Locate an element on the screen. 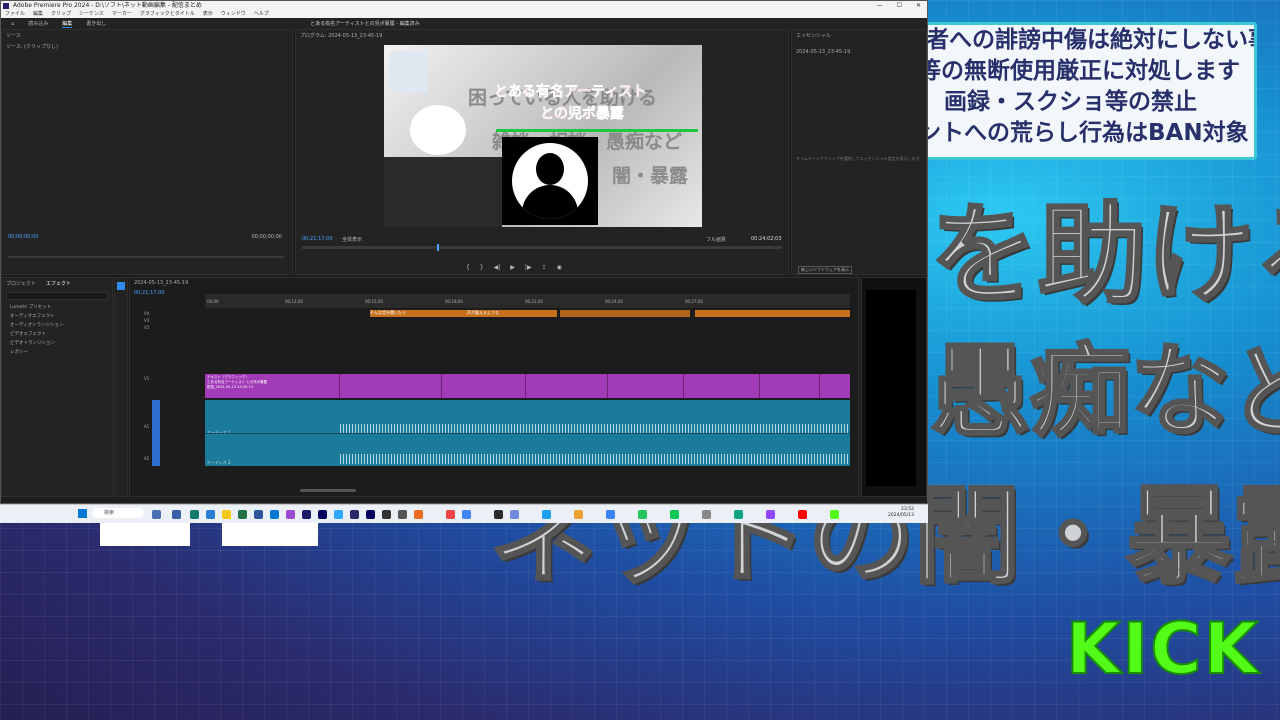 This screenshot has width=1280, height=720. menu-sequence: シーケンス is located at coordinates (91, 14).